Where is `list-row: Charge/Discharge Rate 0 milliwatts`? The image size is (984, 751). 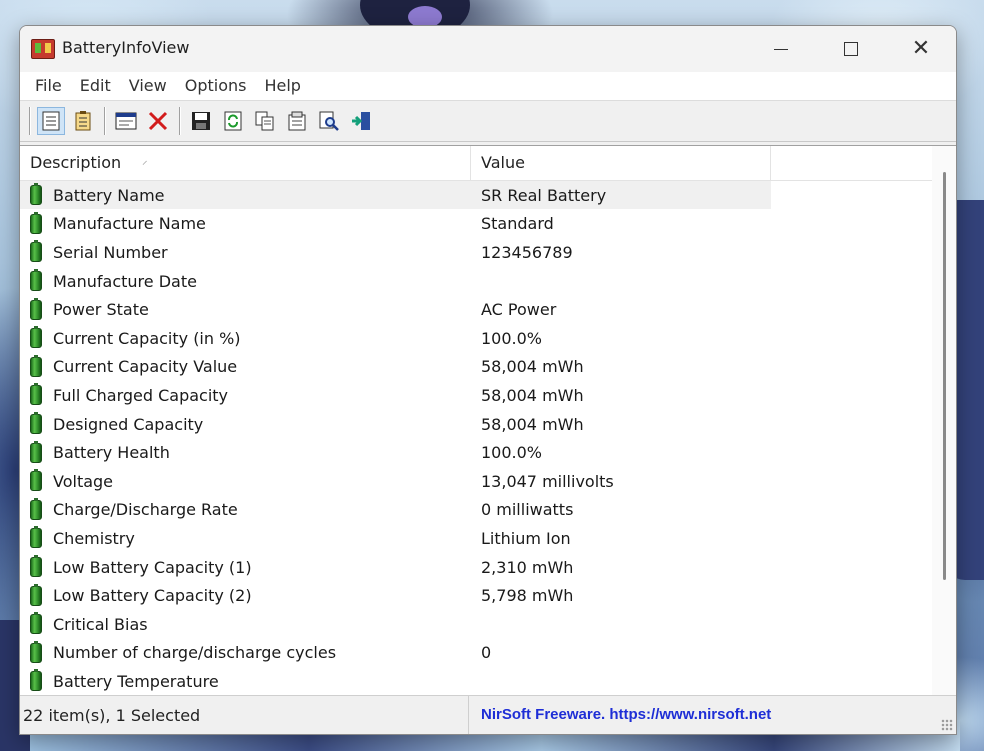 list-row: Charge/Discharge Rate 0 milliwatts is located at coordinates (488, 510).